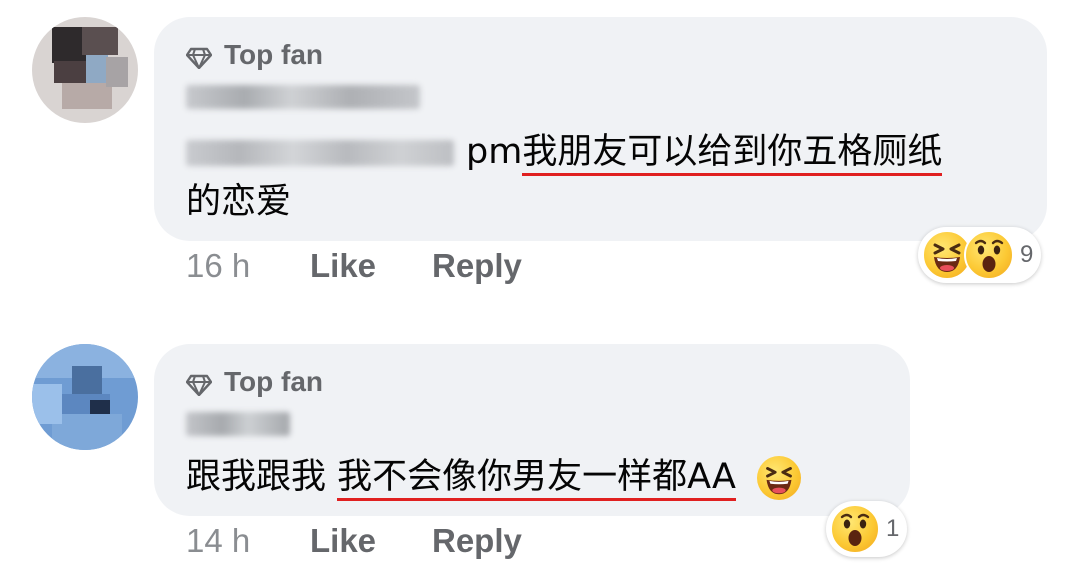 The image size is (1080, 572). What do you see at coordinates (732, 154) in the screenshot?
I see `comment-text-underlined: 我朋友可以给到你五格厕纸` at bounding box center [732, 154].